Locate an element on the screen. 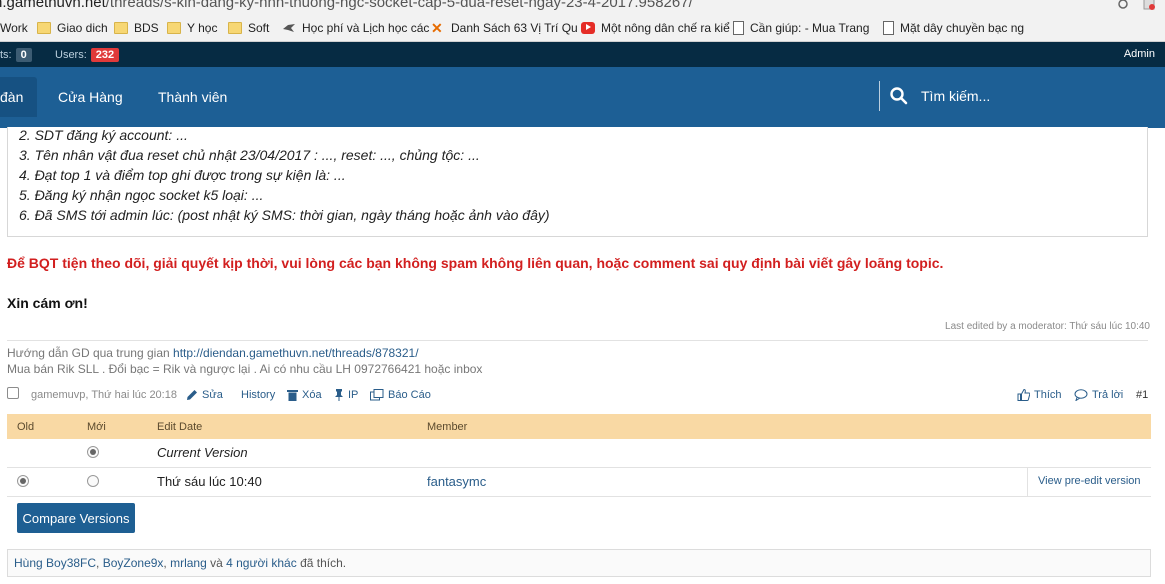 This screenshot has height=584, width=1165. report-label: Báo Cáo is located at coordinates (409, 395).